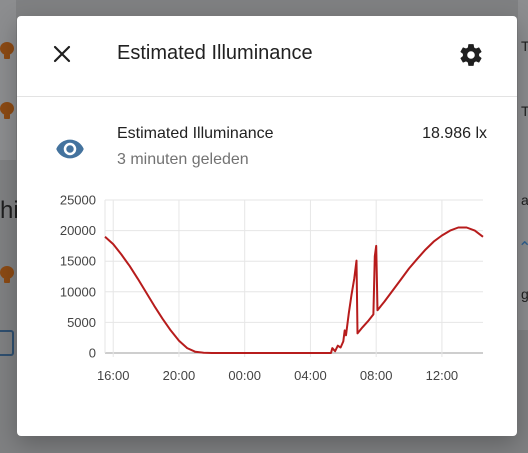  What do you see at coordinates (78, 291) in the screenshot?
I see `y-tick-label: 10000` at bounding box center [78, 291].